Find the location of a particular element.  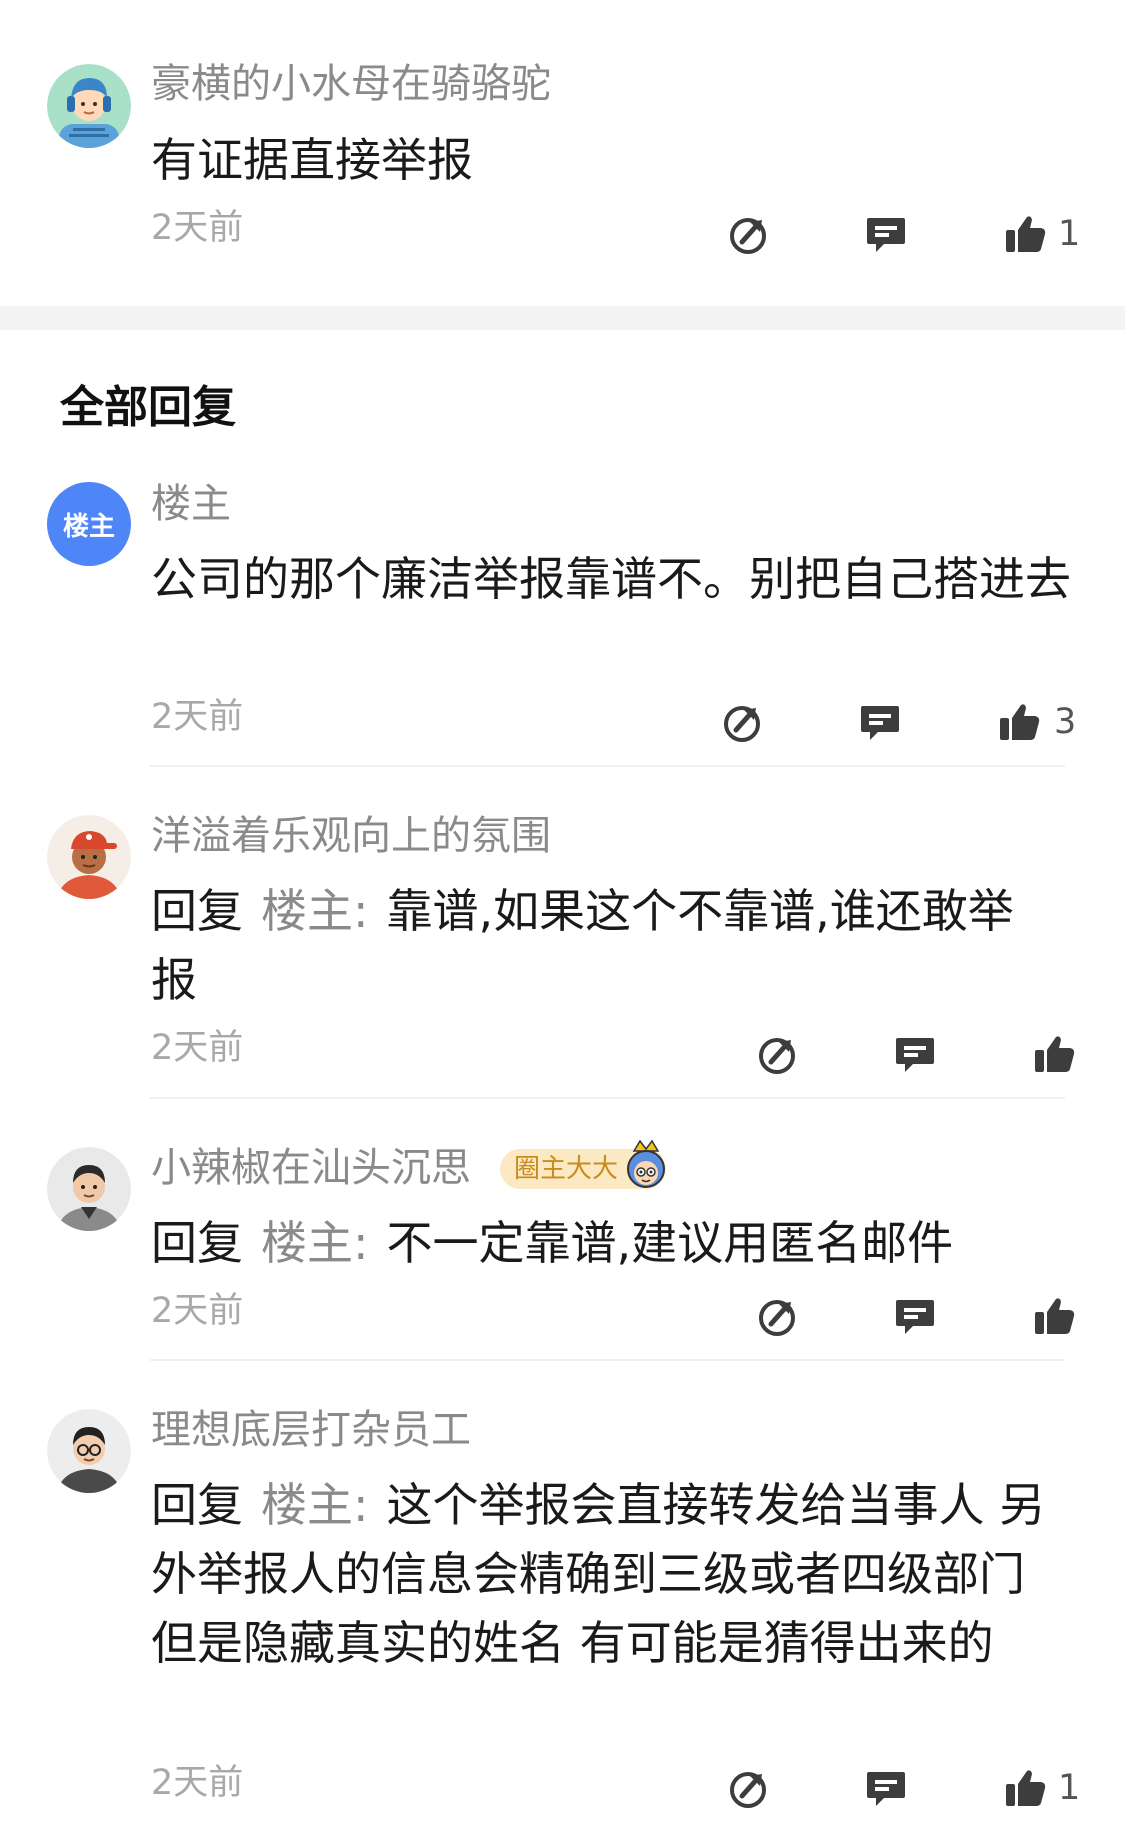

host-avatar-label: 楼主 is located at coordinates (88, 526).